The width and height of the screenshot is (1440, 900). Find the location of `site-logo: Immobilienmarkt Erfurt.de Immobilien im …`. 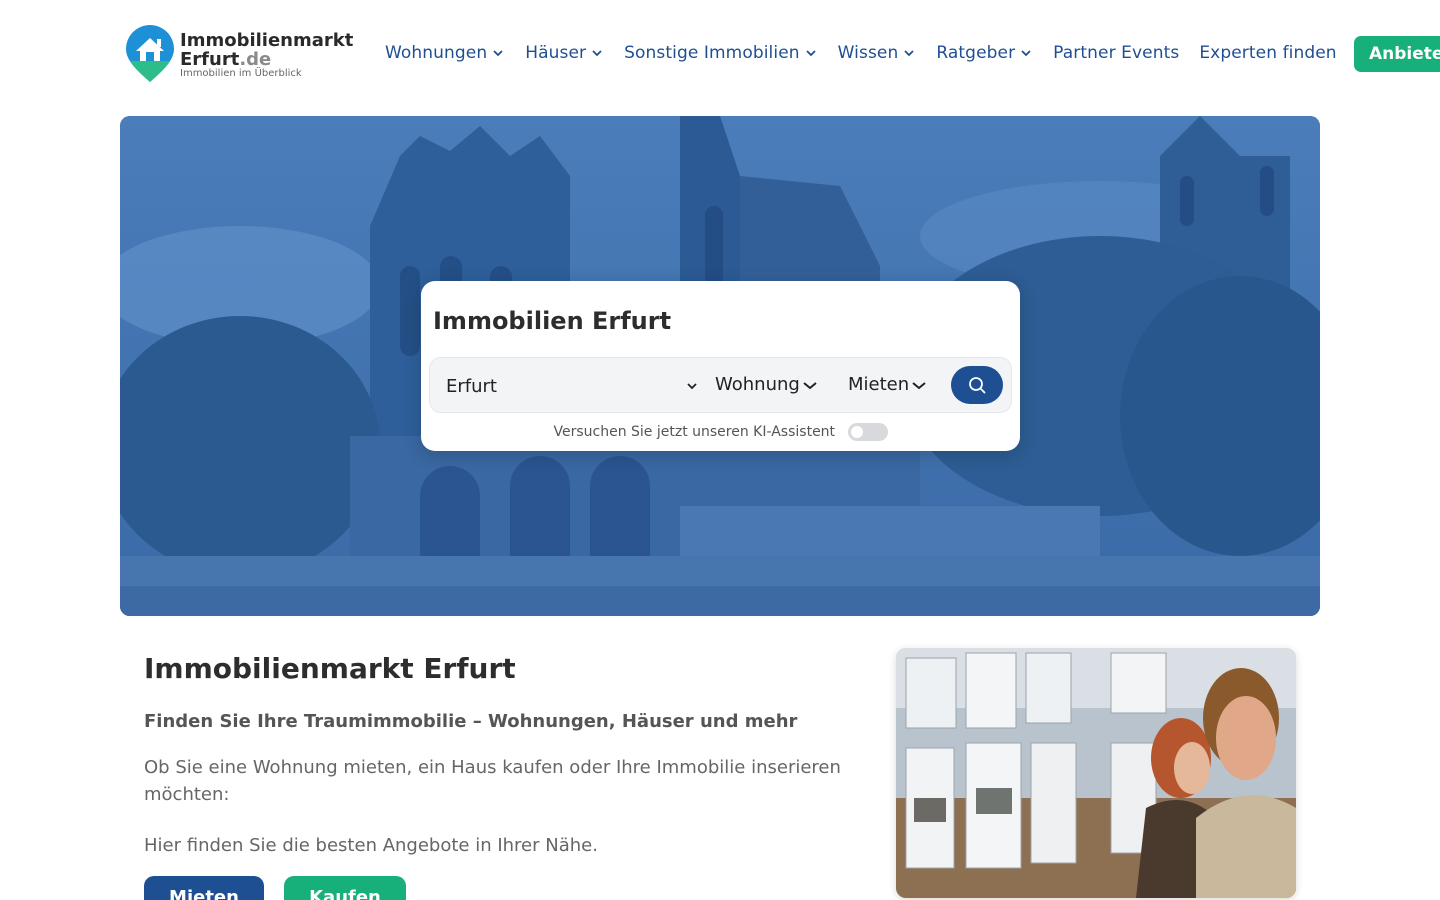

site-logo: Immobilienmarkt Erfurt.de Immobilien im … is located at coordinates (244, 55).